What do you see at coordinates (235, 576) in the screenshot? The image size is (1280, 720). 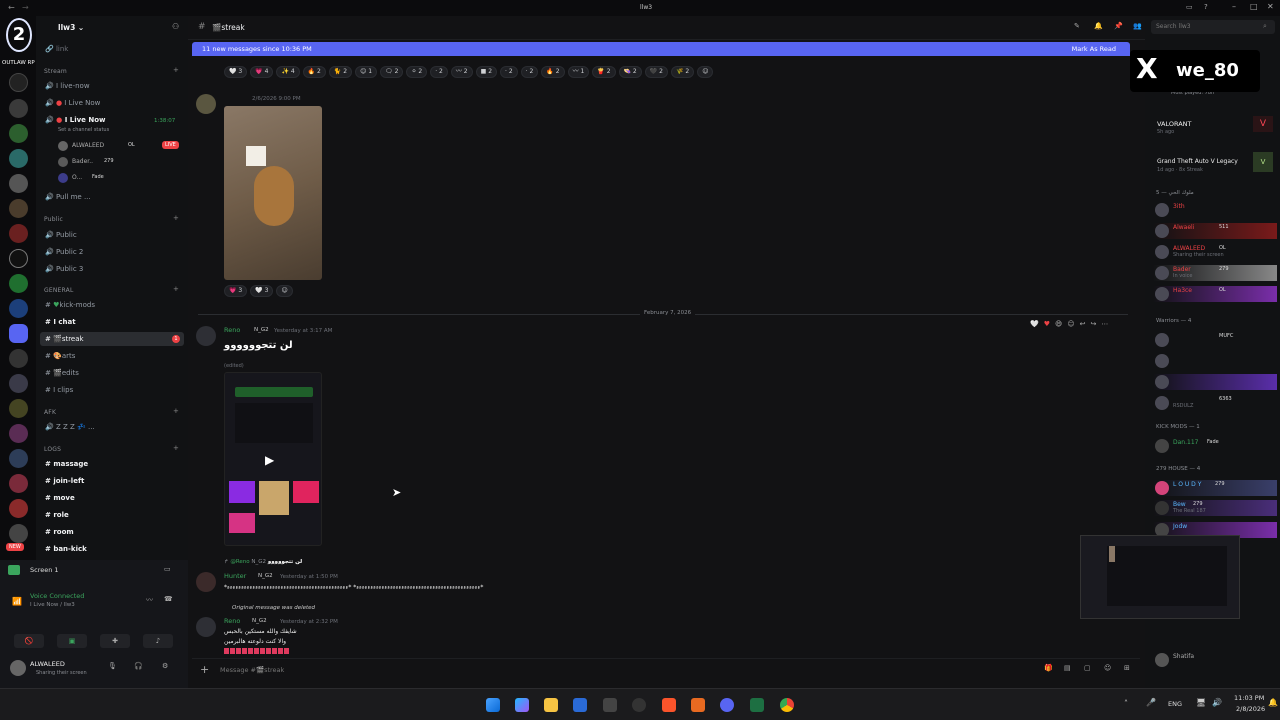 I see `message-author: Hunter` at bounding box center [235, 576].